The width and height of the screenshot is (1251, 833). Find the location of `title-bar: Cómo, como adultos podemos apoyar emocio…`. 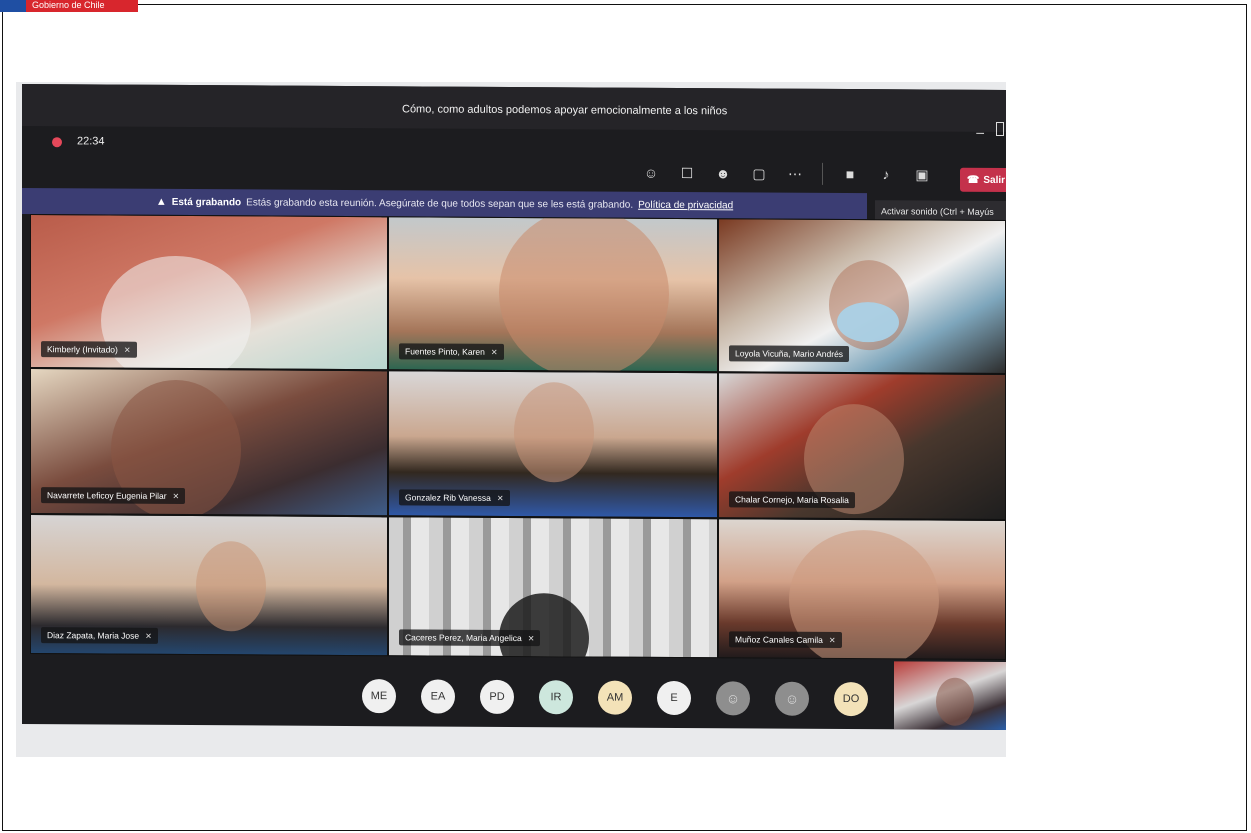

title-bar: Cómo, como adultos podemos apoyar emocio… is located at coordinates (514, 112).